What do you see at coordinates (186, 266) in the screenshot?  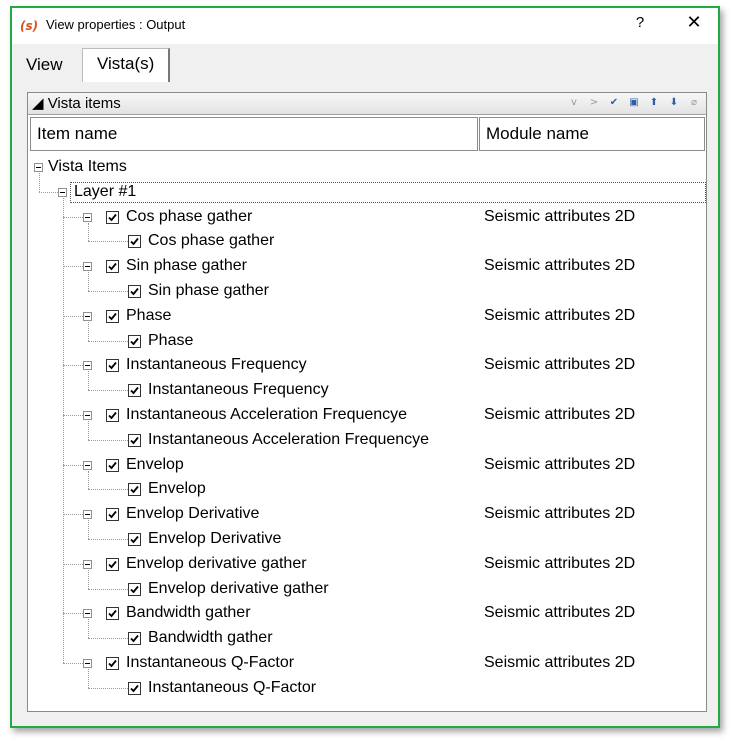 I see `tree-item: Sin phase gather` at bounding box center [186, 266].